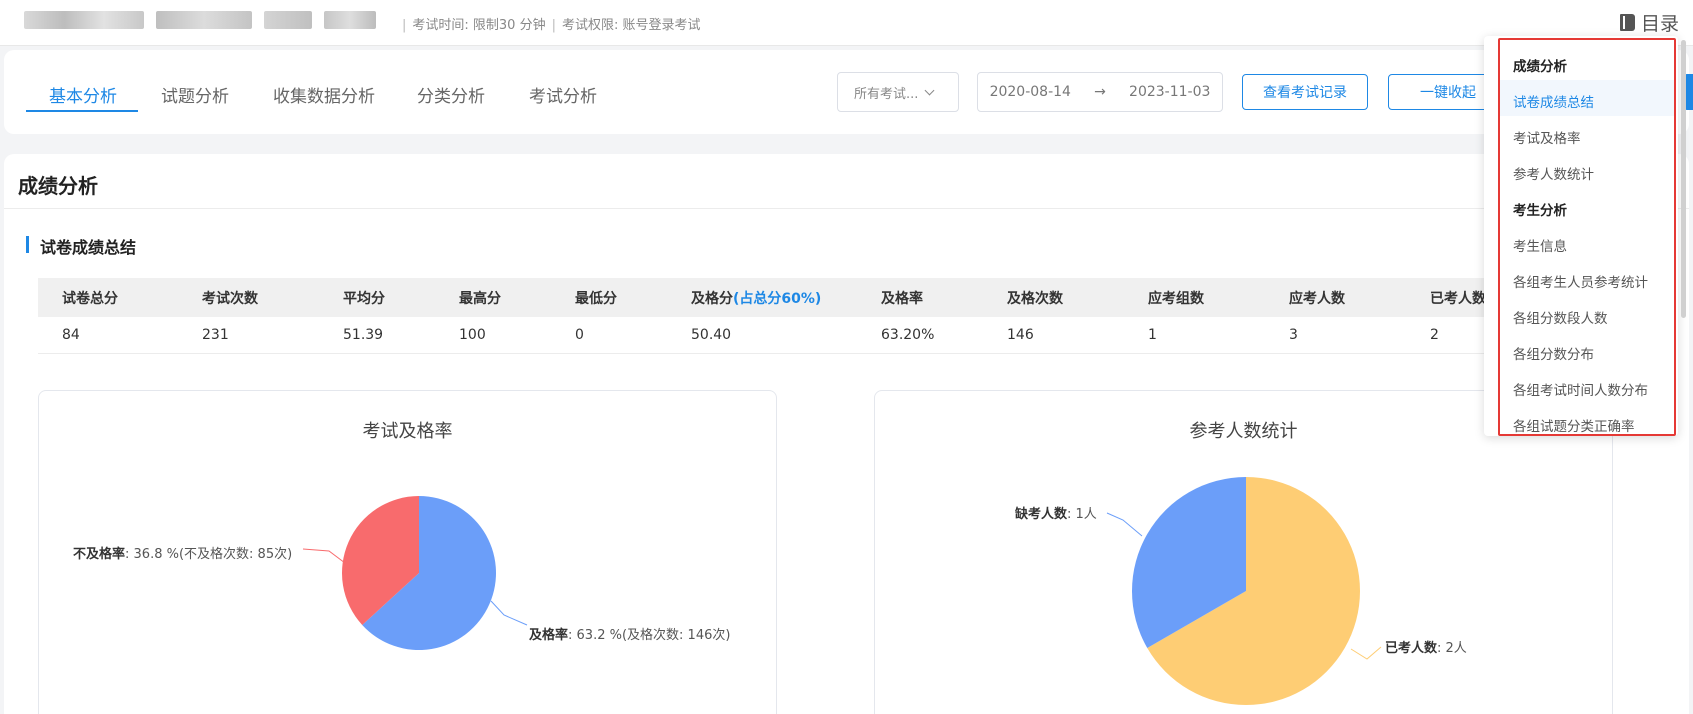 The image size is (1693, 714). Describe the element at coordinates (920, 335) in the screenshot. I see `table-cell: 63.20%` at that location.